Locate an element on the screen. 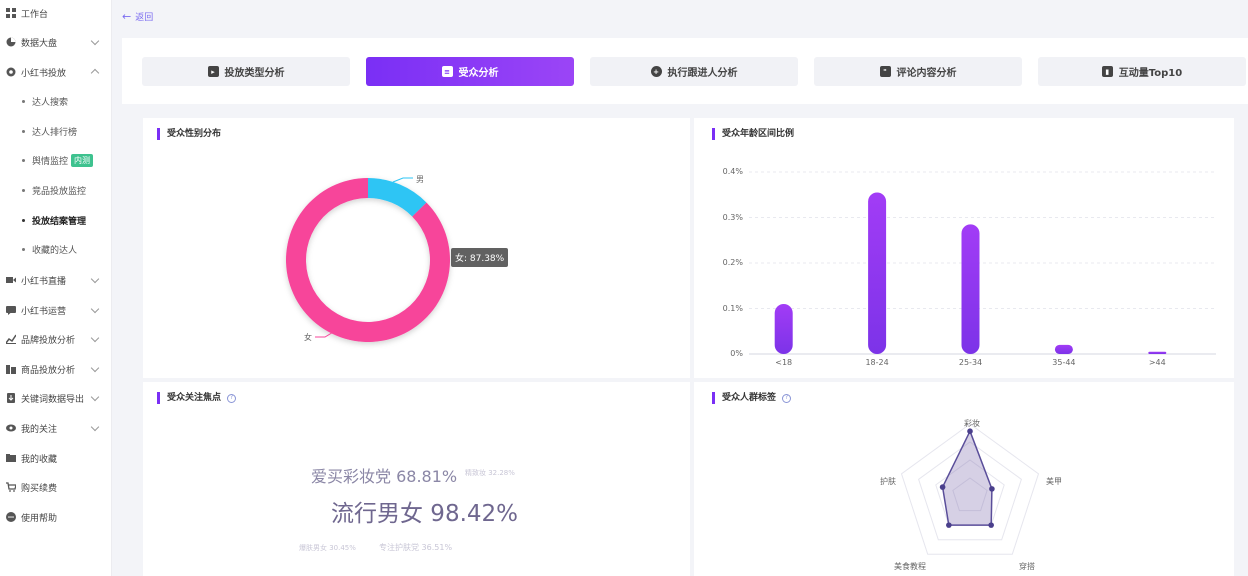 The height and width of the screenshot is (576, 1248). x-tick-label: 35-44 is located at coordinates (1064, 362).